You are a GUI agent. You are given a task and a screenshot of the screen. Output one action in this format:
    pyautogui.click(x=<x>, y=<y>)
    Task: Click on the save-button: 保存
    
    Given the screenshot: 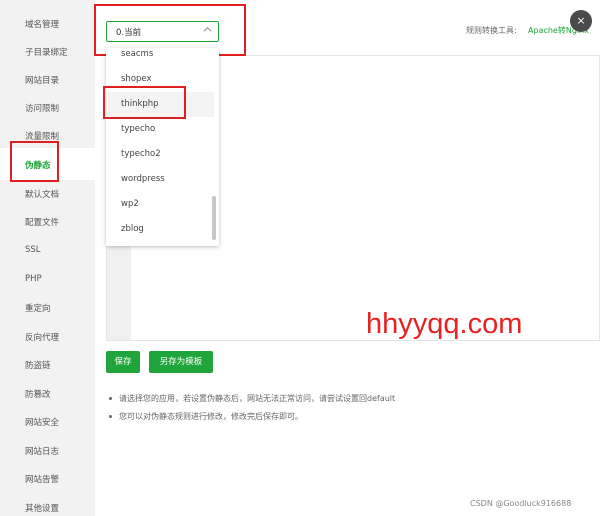 What is the action you would take?
    pyautogui.click(x=123, y=362)
    